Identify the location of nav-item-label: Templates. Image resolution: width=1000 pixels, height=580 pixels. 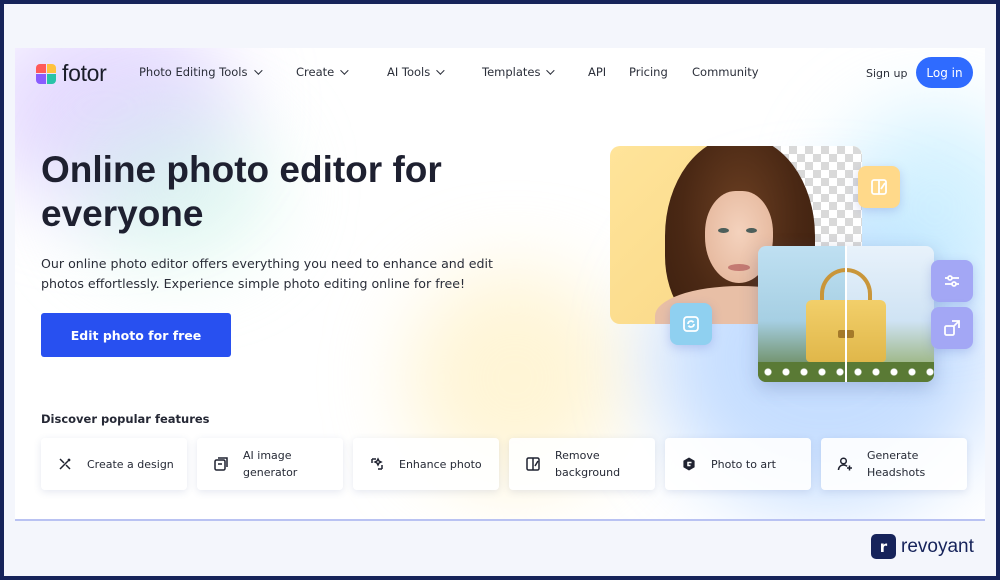
(511, 72).